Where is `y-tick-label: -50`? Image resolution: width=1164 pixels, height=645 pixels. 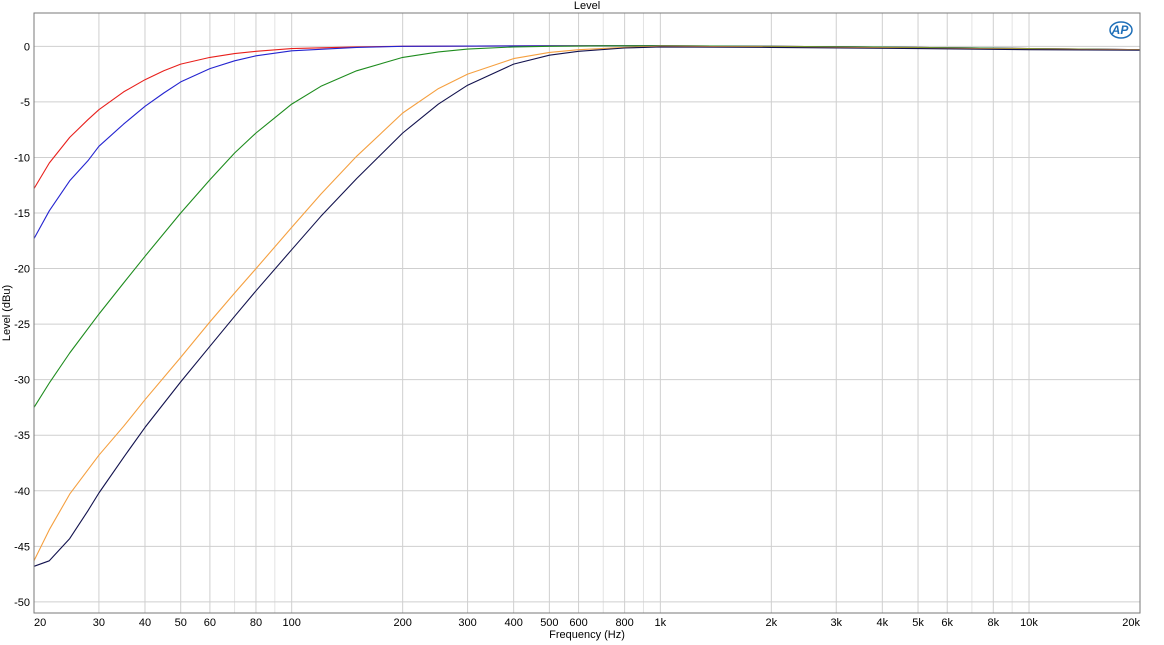 y-tick-label: -50 is located at coordinates (22, 603).